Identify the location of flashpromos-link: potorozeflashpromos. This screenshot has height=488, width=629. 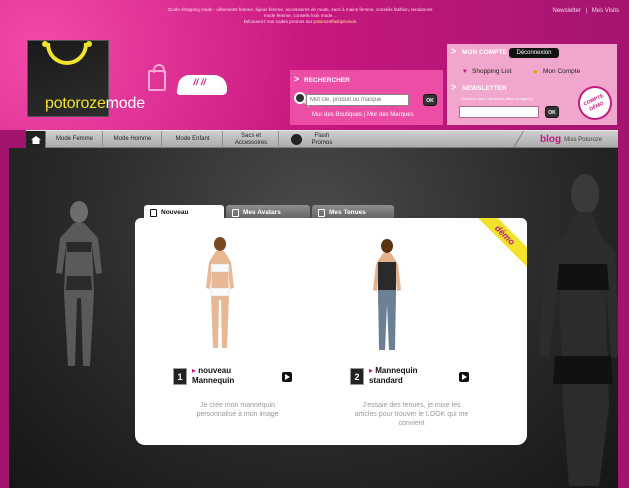
(334, 21).